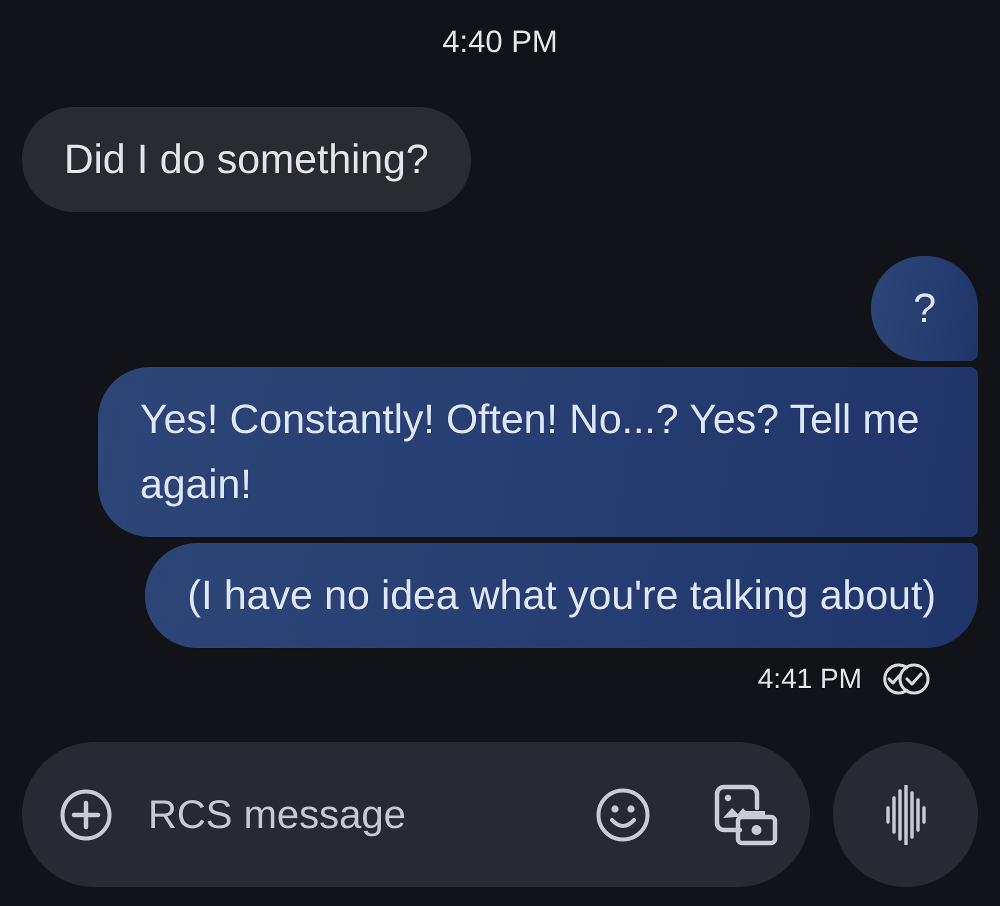 This screenshot has width=1000, height=906. I want to click on timestamp: 4:40 PM, so click(500, 42).